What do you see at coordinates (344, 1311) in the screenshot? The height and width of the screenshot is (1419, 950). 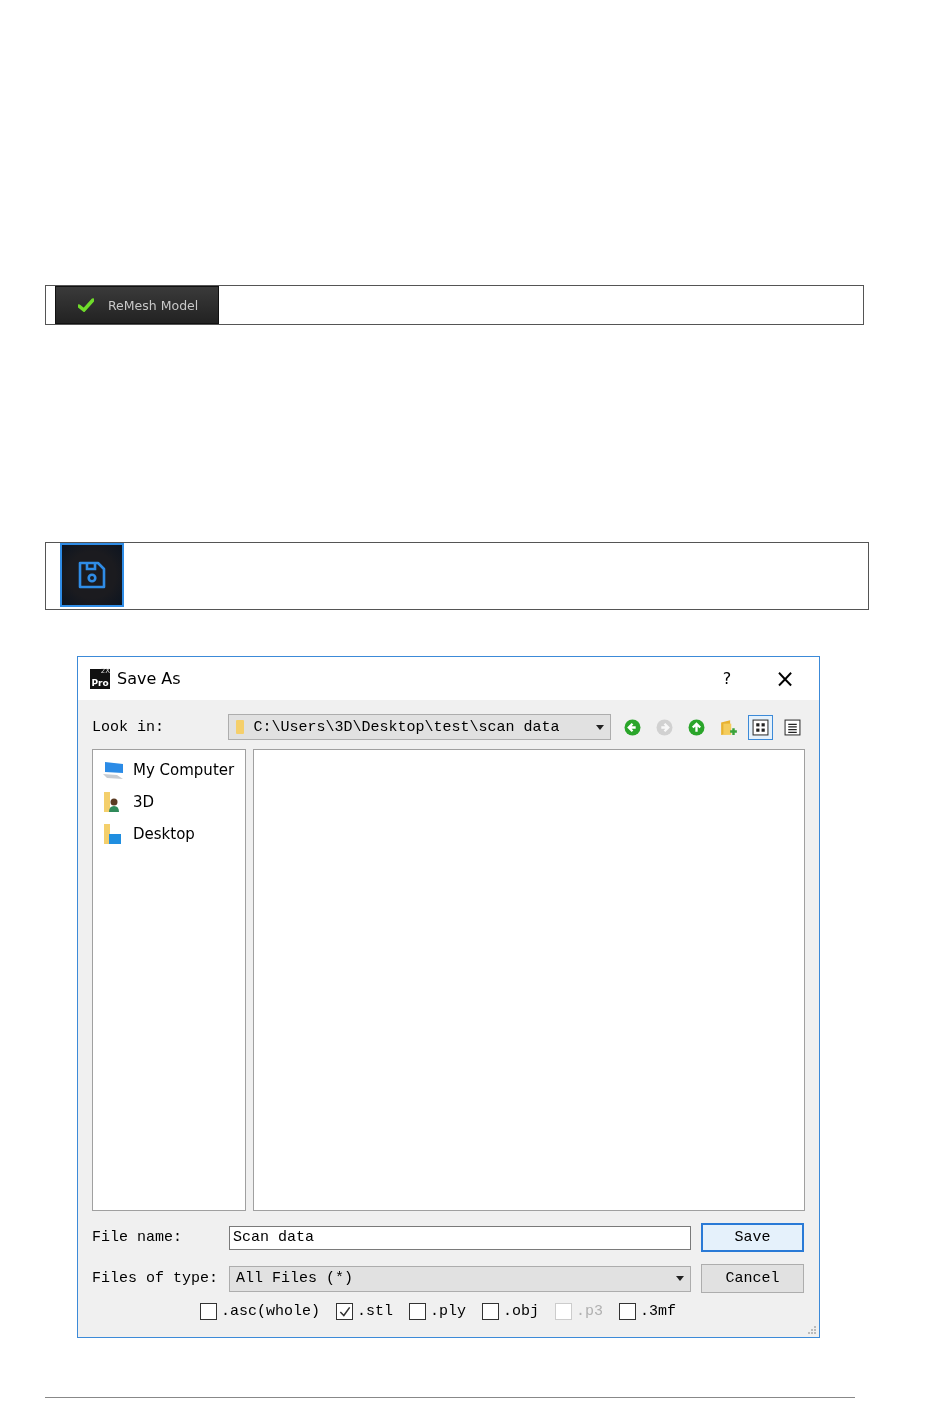 I see `checkmark-icon` at bounding box center [344, 1311].